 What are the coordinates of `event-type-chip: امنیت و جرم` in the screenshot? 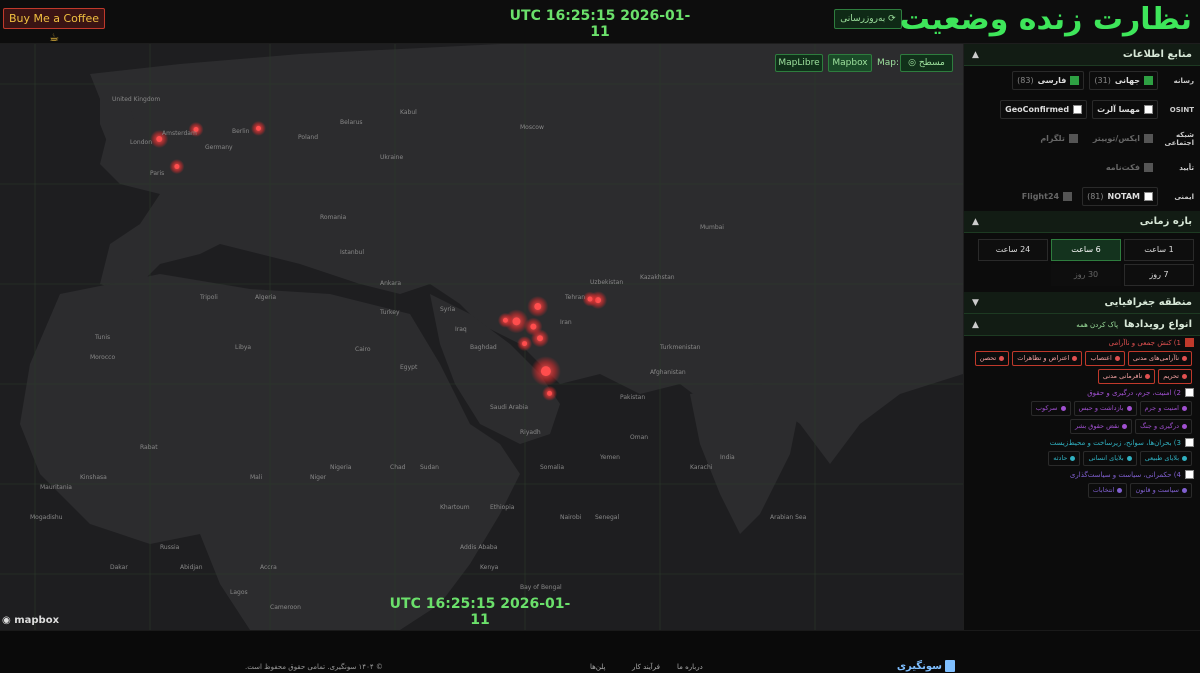 It's located at (1165, 408).